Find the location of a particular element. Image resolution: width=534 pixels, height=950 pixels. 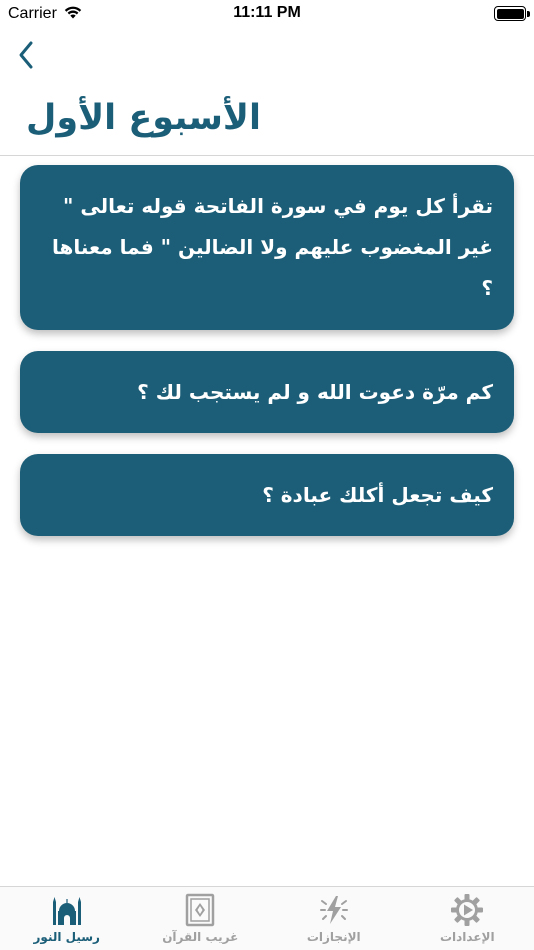

gear-icon is located at coordinates (467, 910).